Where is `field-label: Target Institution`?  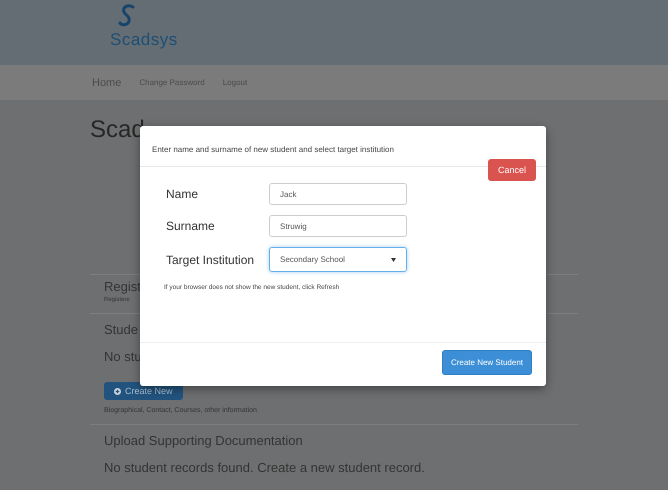
field-label: Target Institution is located at coordinates (211, 259).